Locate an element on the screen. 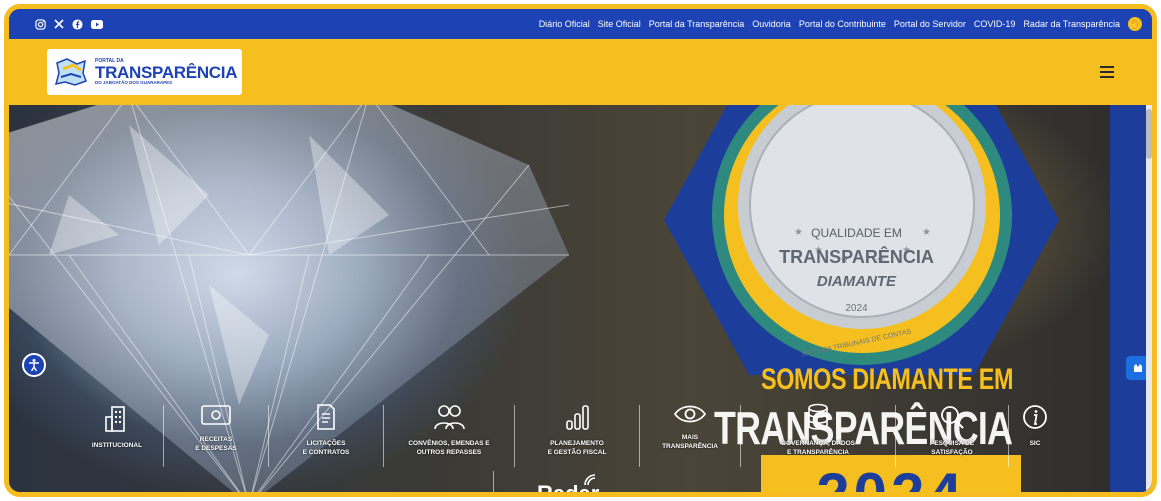  link-site-oficial: Site Oficial is located at coordinates (619, 24).